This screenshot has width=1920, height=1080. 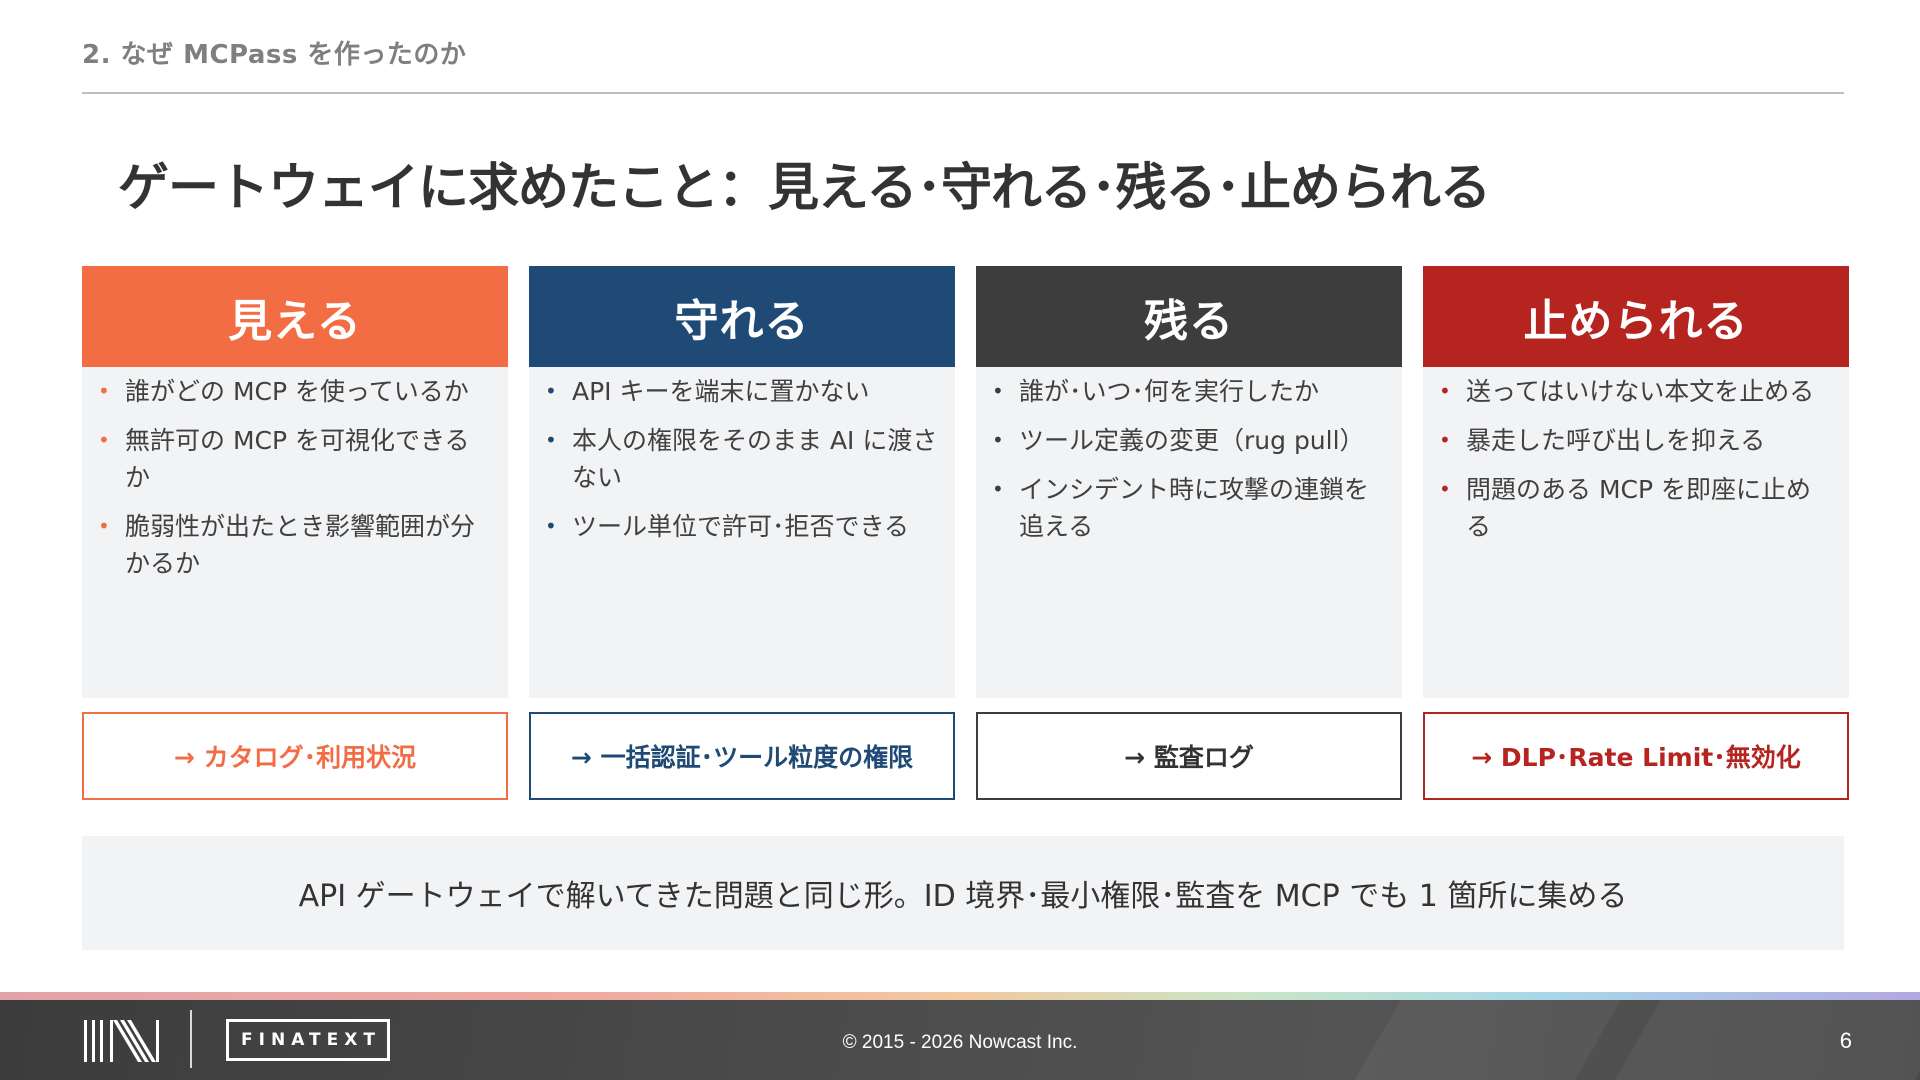 I want to click on list-item: • API キーを端末に置かない, so click(x=742, y=391).